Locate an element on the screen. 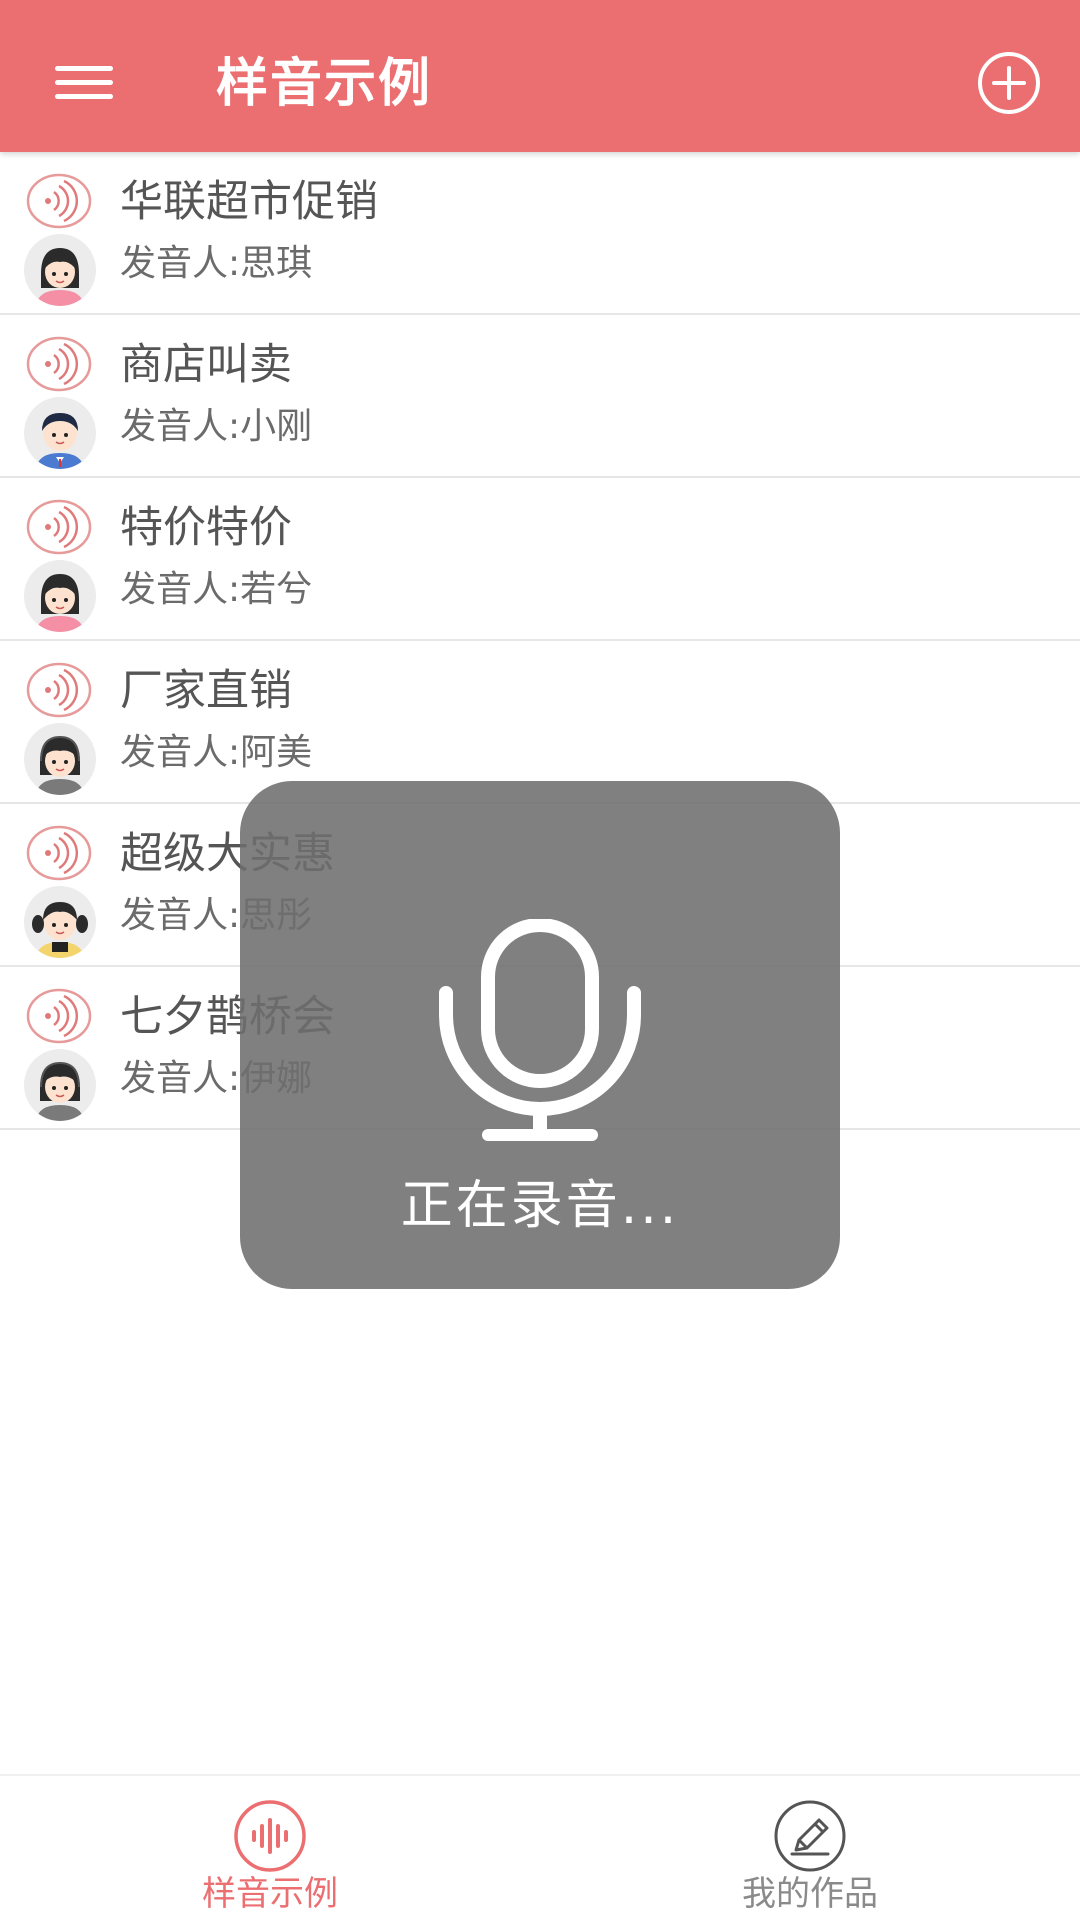 Image resolution: width=1080 pixels, height=1920 pixels. bottom-nav: 样音示例 我的作品 is located at coordinates (540, 1847).